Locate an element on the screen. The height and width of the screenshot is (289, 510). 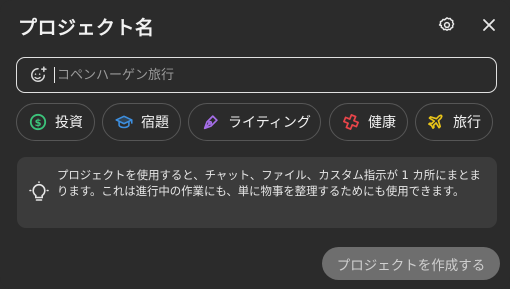
dialog-title: プロジェクト名 is located at coordinates (86, 28).